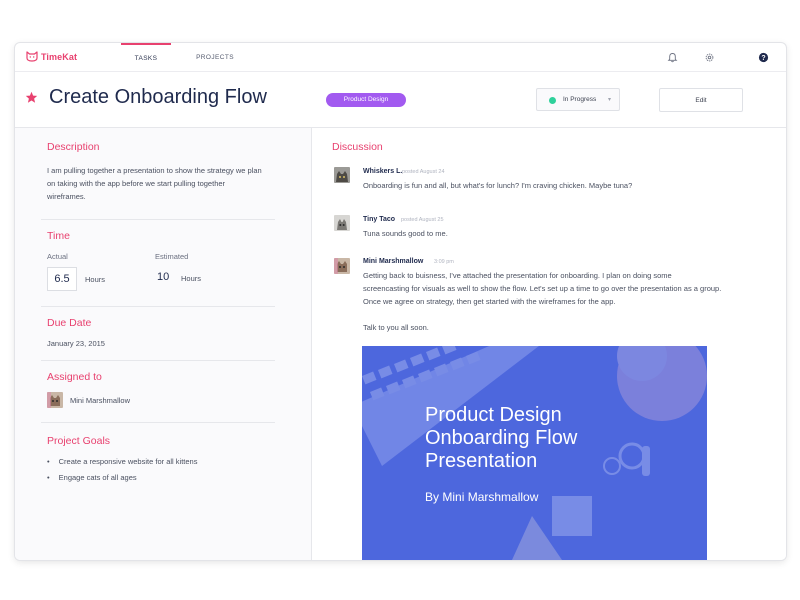  What do you see at coordinates (73, 147) in the screenshot?
I see `description-heading: Description` at bounding box center [73, 147].